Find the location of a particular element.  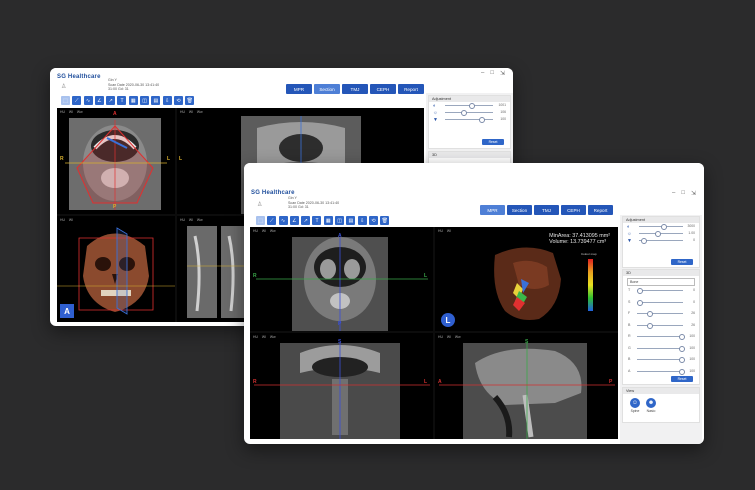

slider-value: 0 is located at coordinates (694, 290).